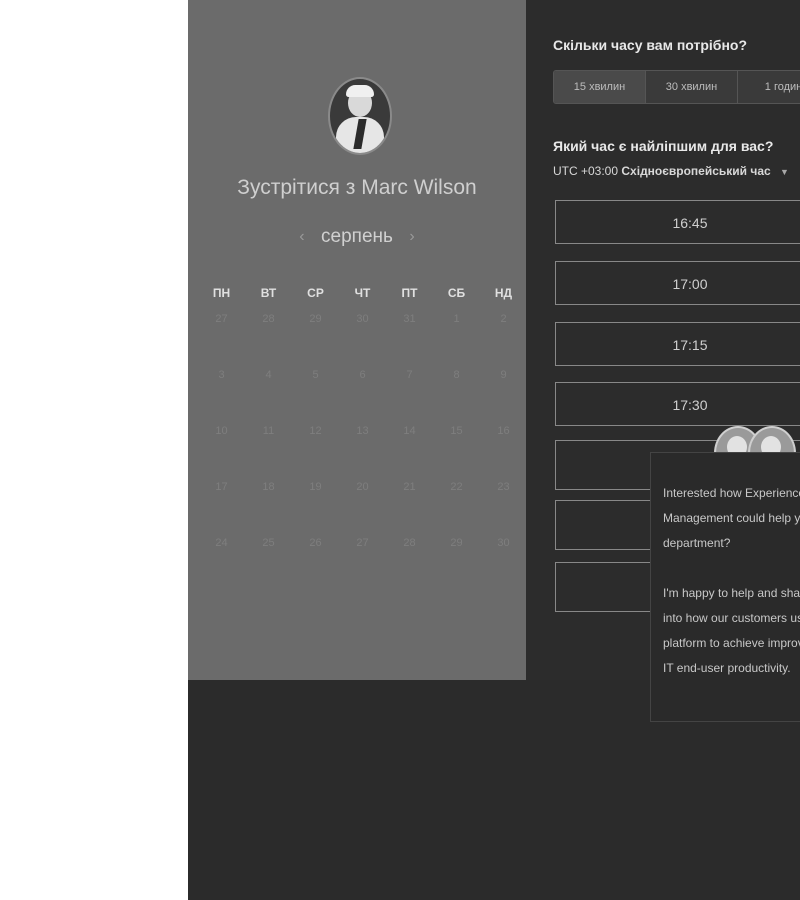 This screenshot has width=800, height=900. Describe the element at coordinates (456, 393) in the screenshot. I see `calendar-day: 8` at that location.